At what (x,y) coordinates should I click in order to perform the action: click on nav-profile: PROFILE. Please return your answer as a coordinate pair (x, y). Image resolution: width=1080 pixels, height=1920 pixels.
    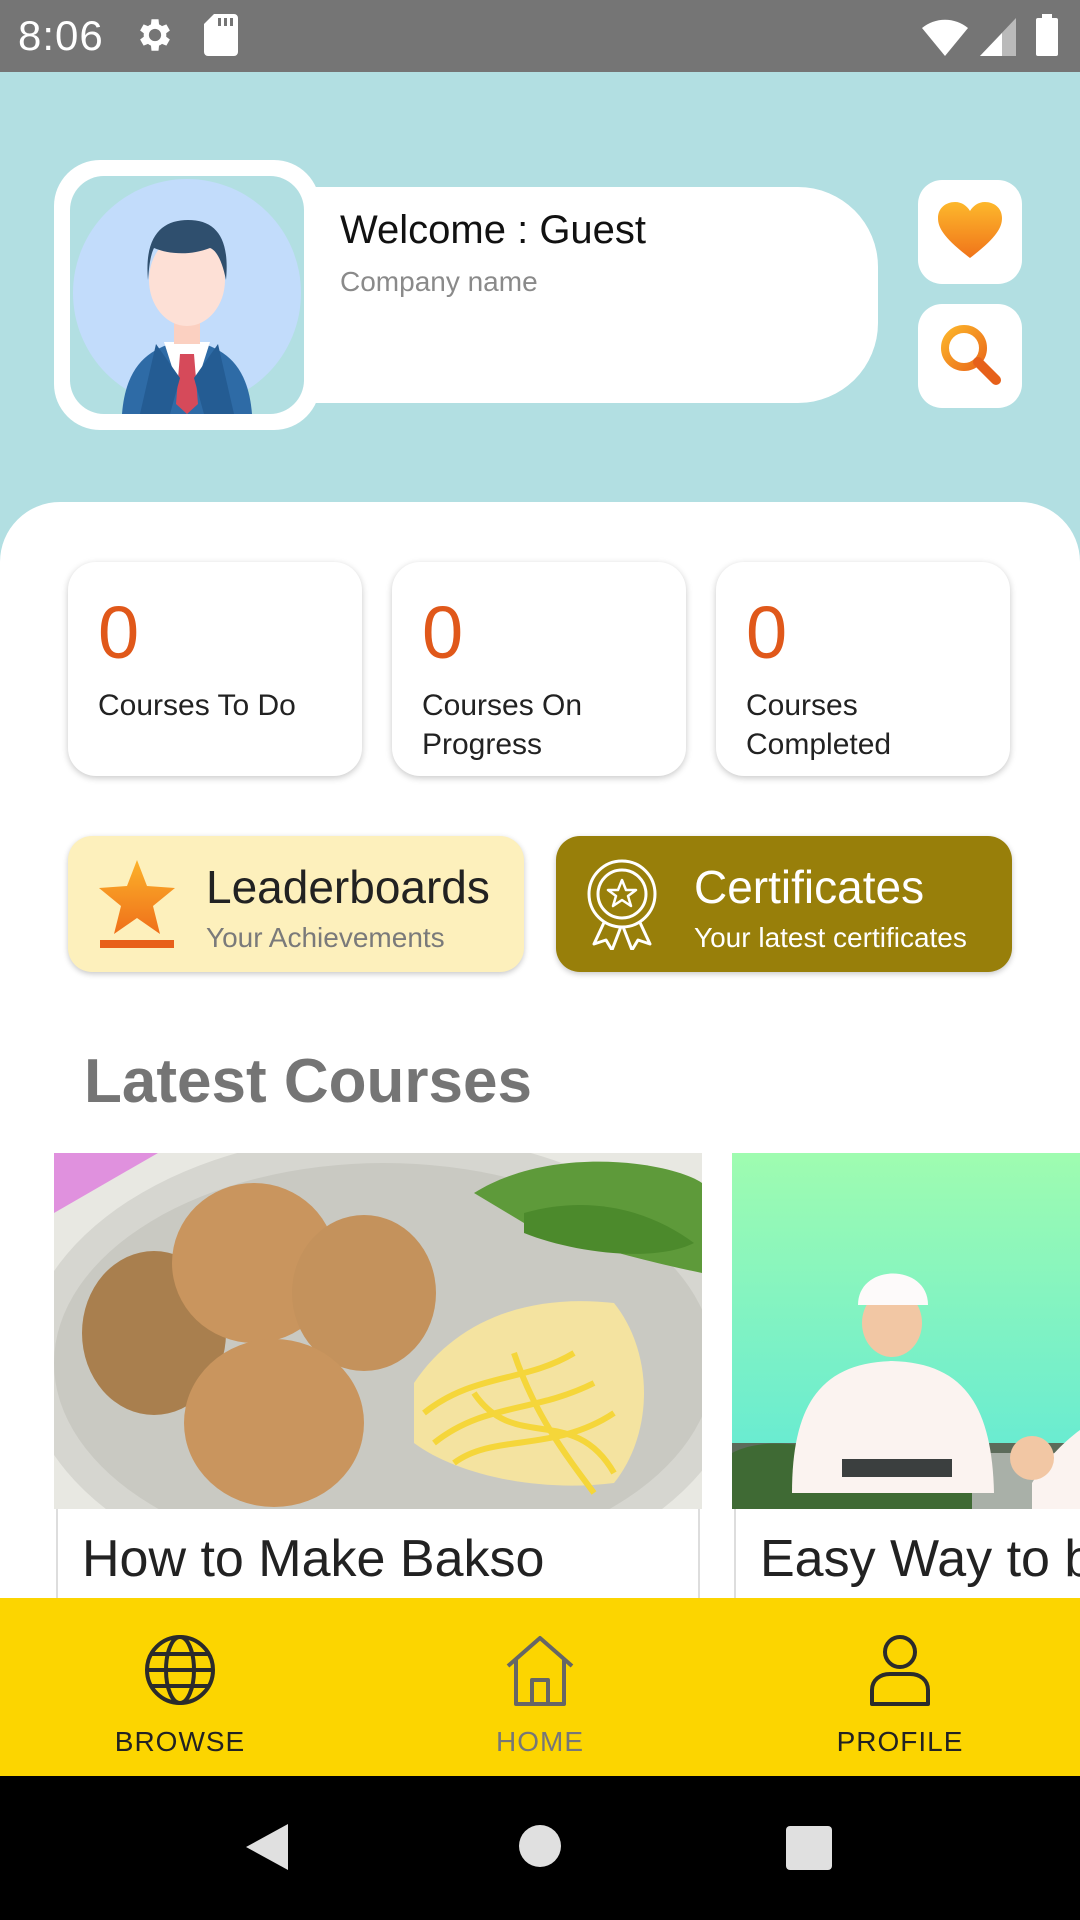
    Looking at the image, I should click on (900, 1687).